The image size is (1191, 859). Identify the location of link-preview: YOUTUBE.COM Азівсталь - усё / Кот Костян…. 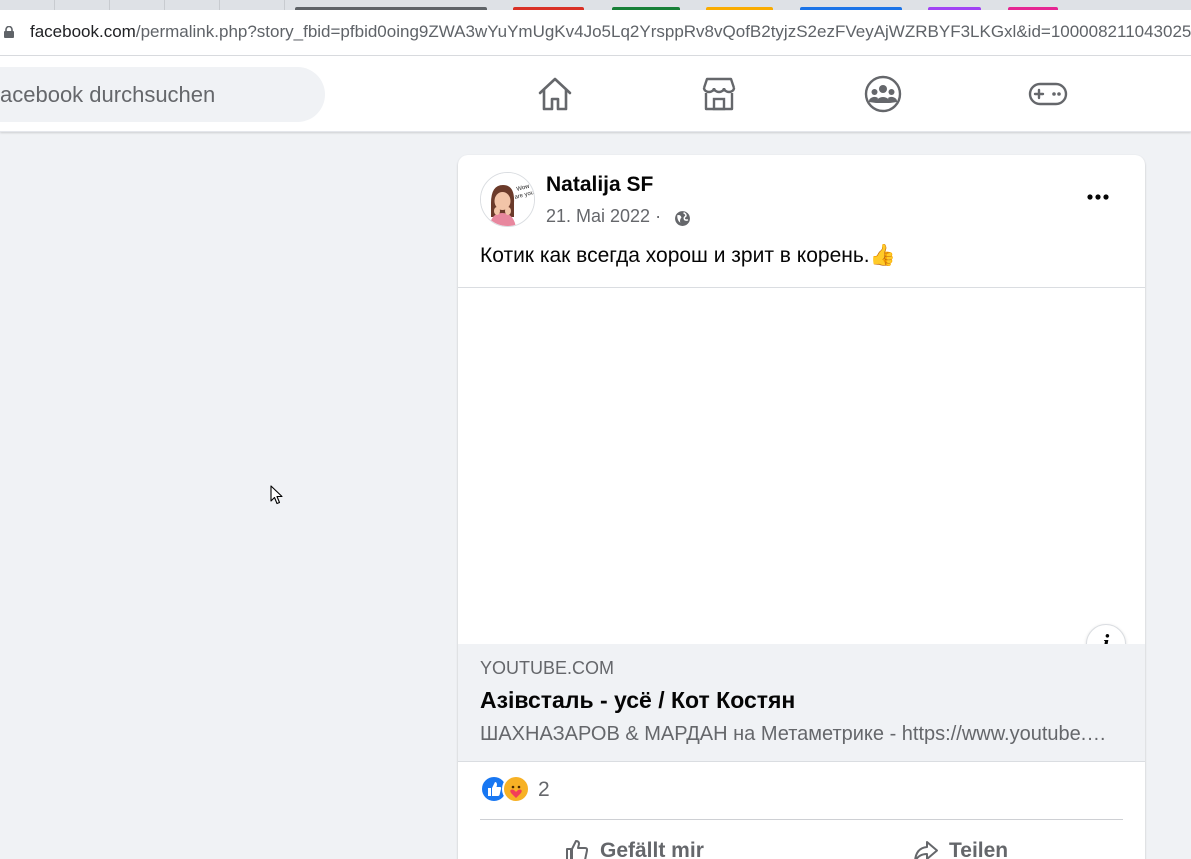
(801, 703).